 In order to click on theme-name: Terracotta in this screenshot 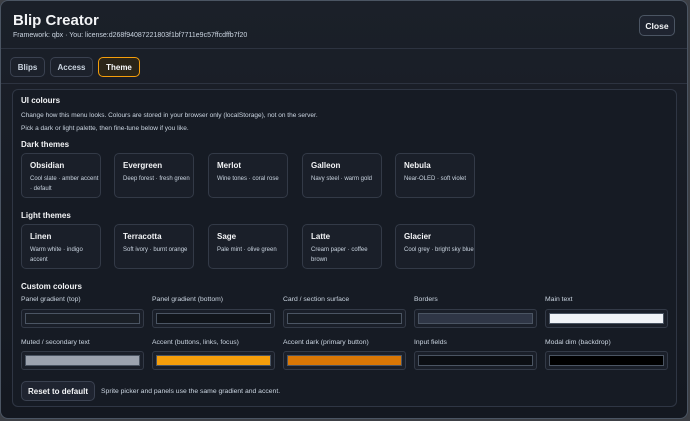, I will do `click(142, 236)`.